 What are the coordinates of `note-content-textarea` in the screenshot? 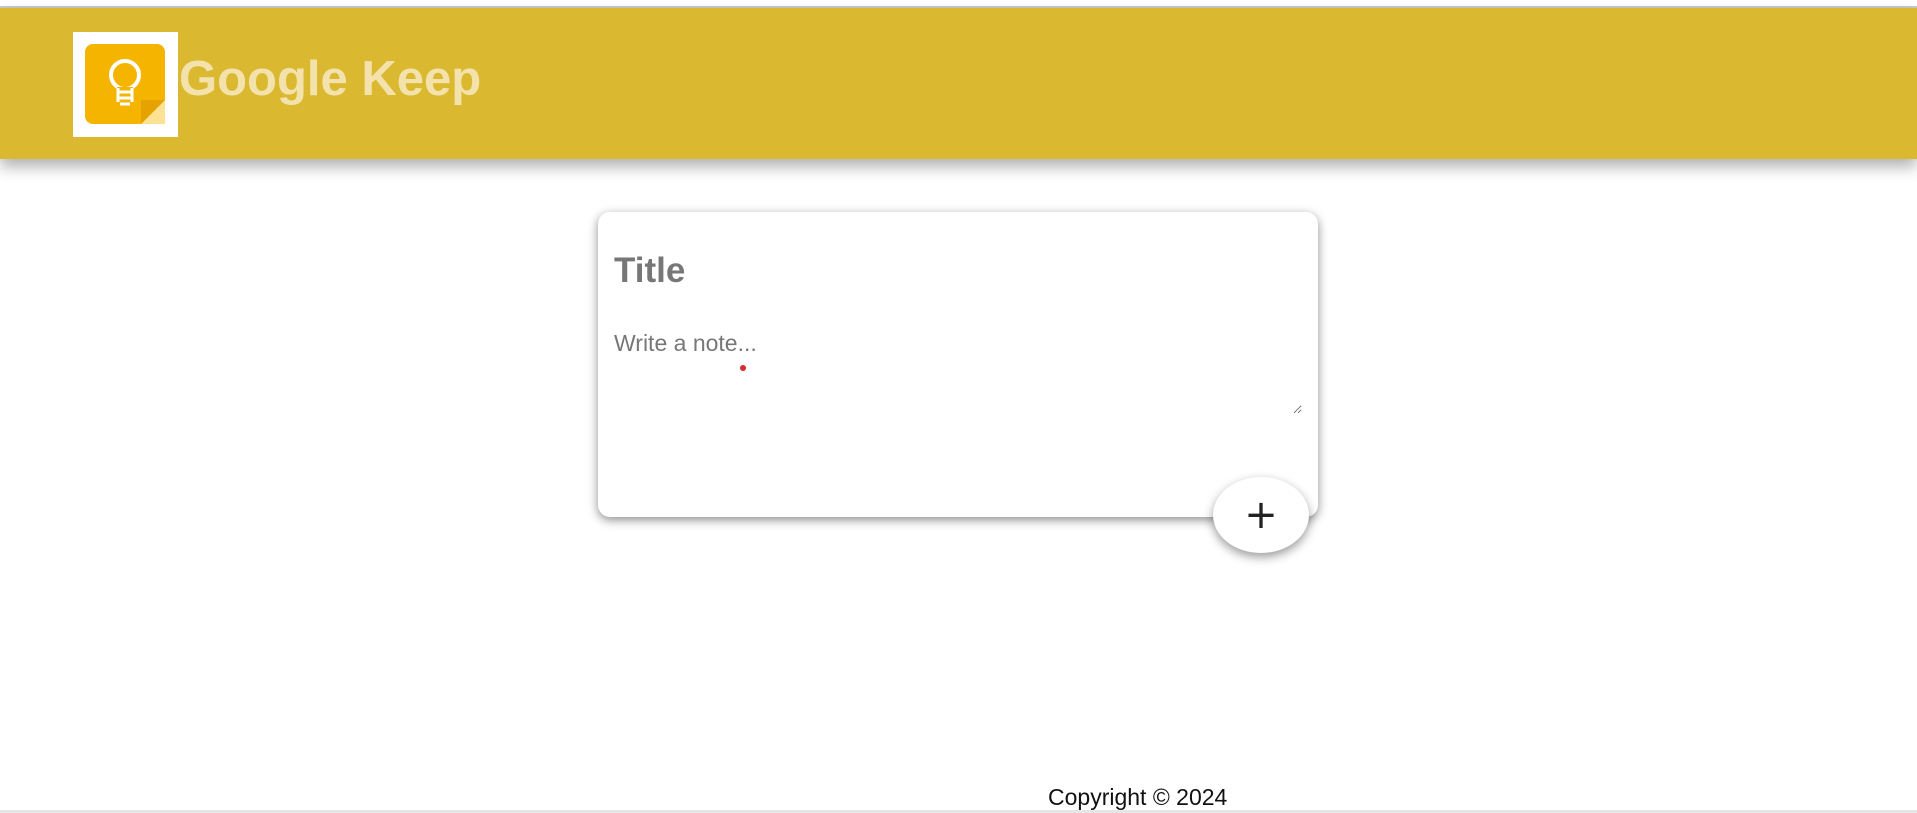 It's located at (958, 372).